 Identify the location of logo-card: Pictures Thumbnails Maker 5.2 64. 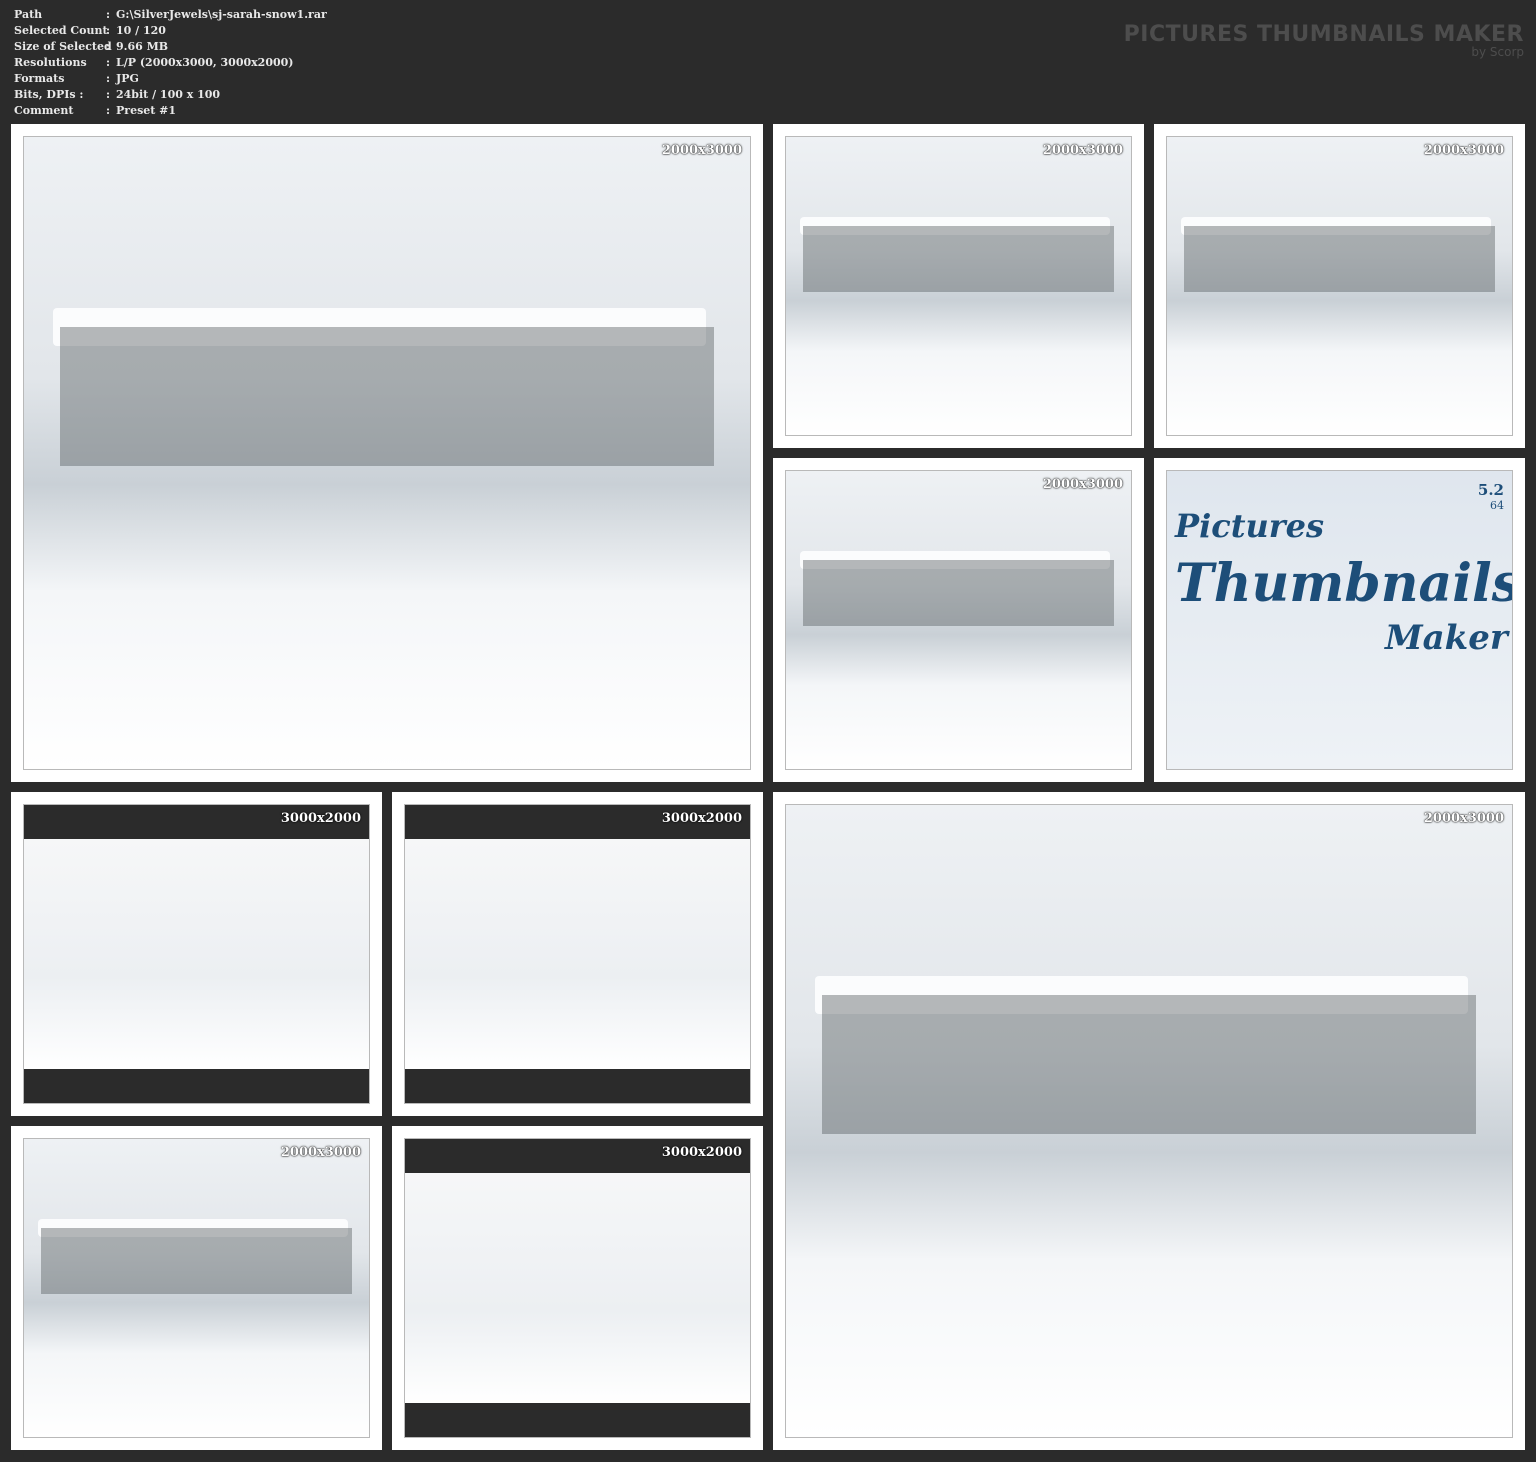
(1339, 620).